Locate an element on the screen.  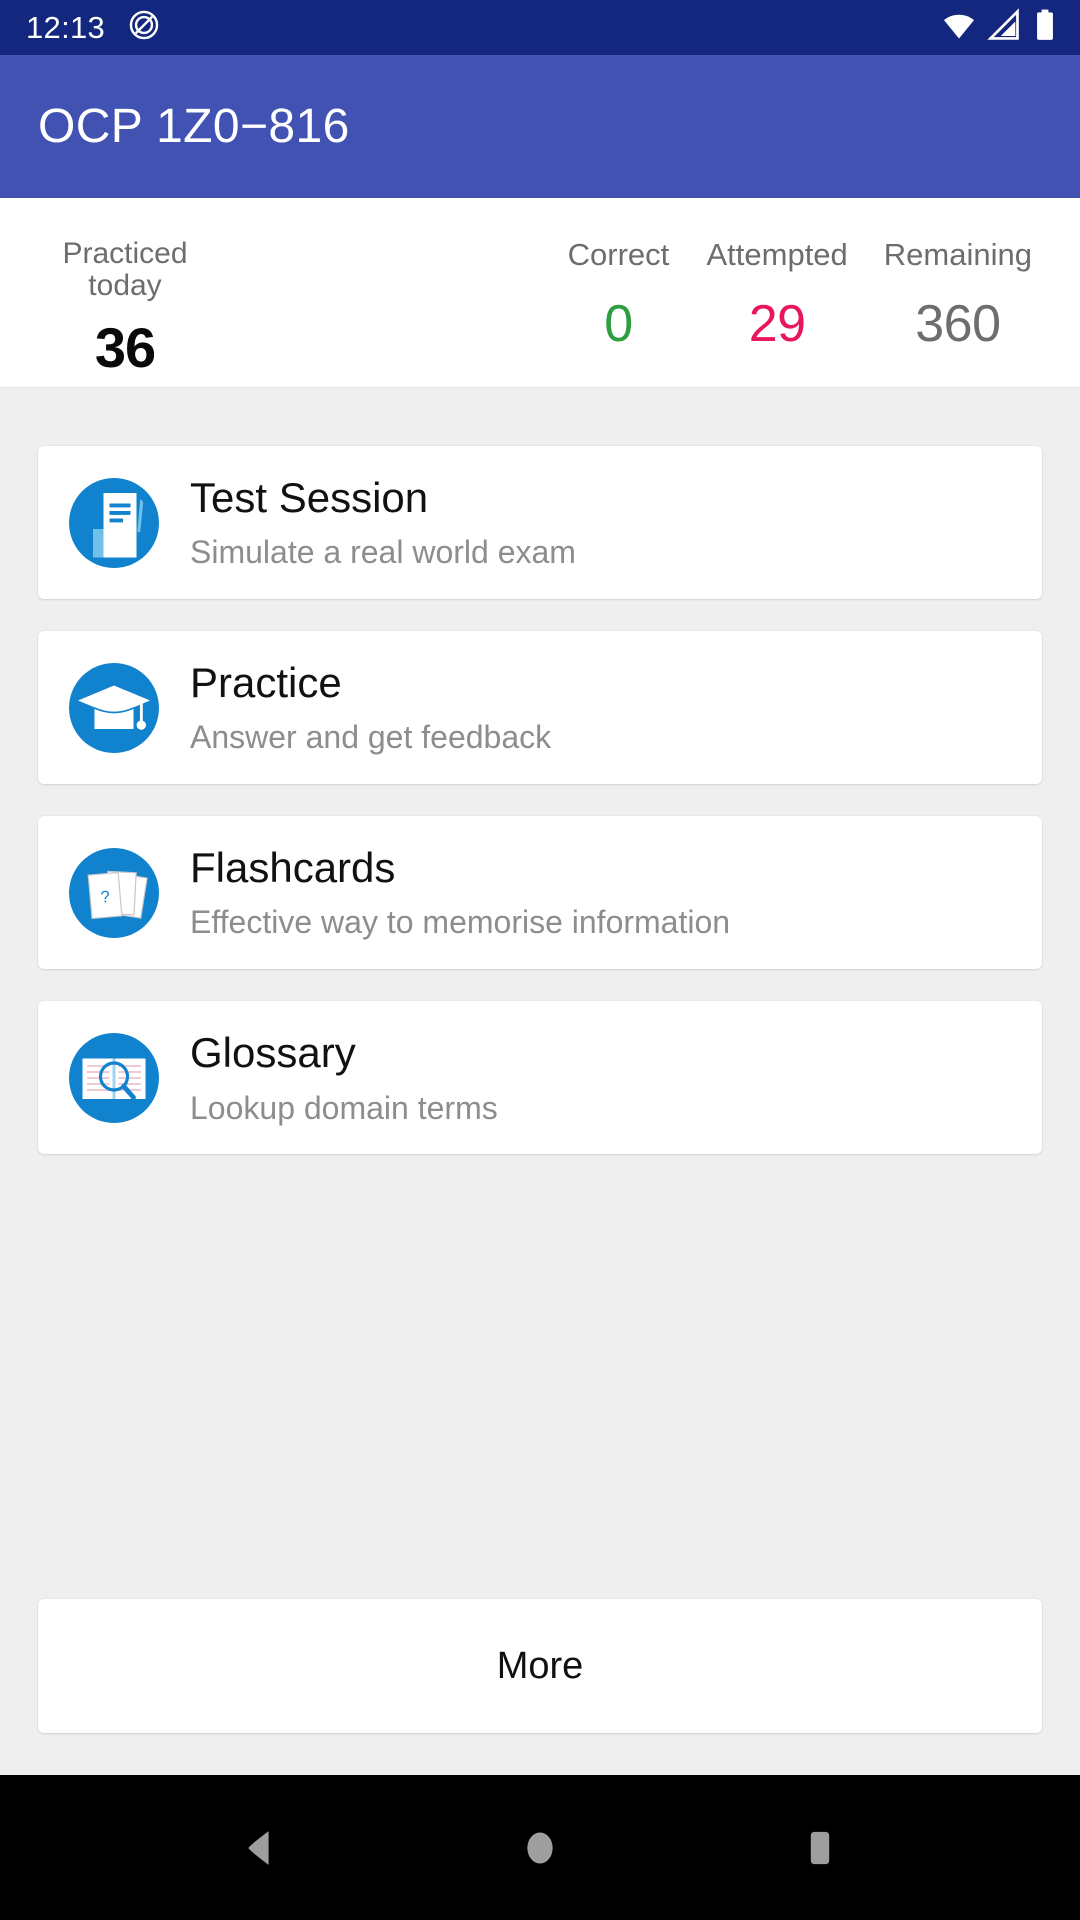
card-practice: Practice Answer and get feedback is located at coordinates (540, 708).